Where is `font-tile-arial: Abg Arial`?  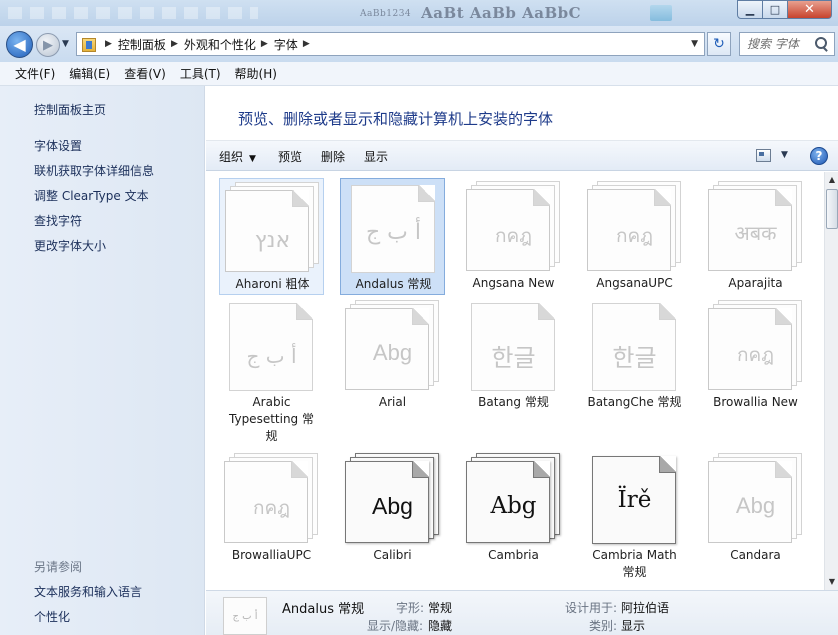
font-tile-arial: Abg Arial is located at coordinates (392, 355).